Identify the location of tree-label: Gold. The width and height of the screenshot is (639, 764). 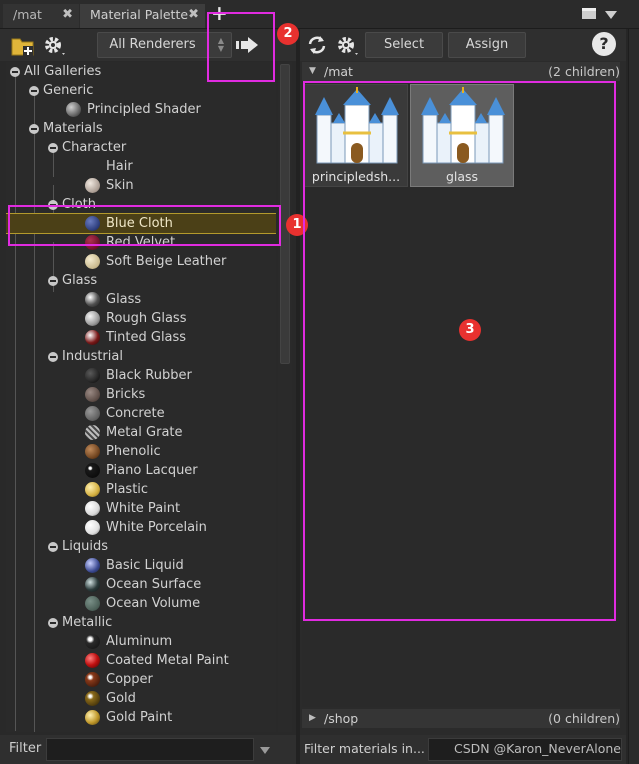
(121, 698).